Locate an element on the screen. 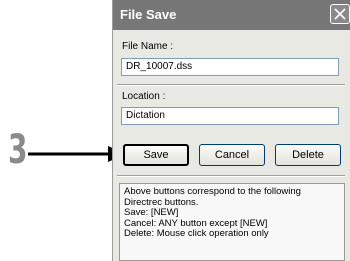 Image resolution: width=350 pixels, height=261 pixels. step-number: 3 is located at coordinates (18, 150).